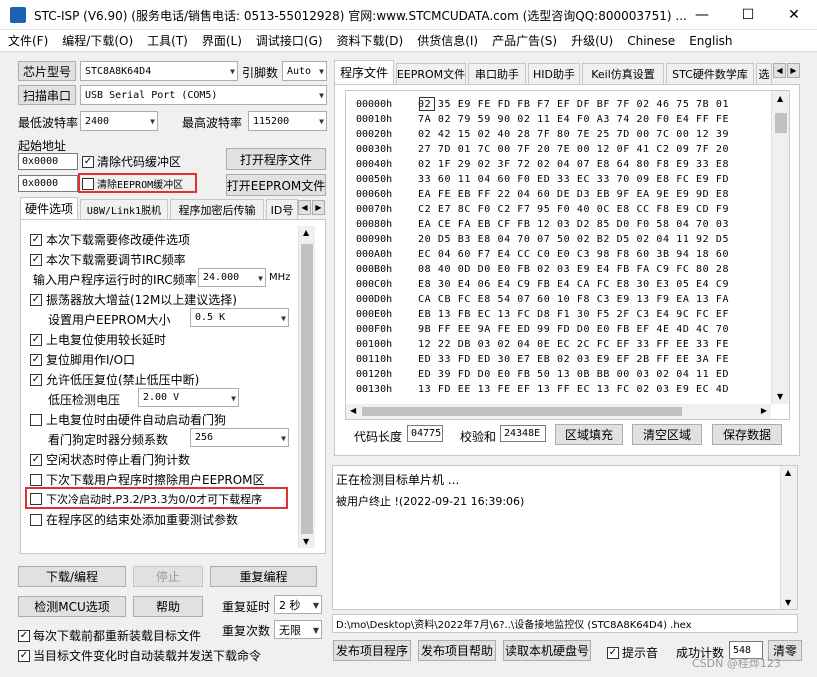  What do you see at coordinates (304, 71) in the screenshot?
I see `pins-select: Auto ▼` at bounding box center [304, 71].